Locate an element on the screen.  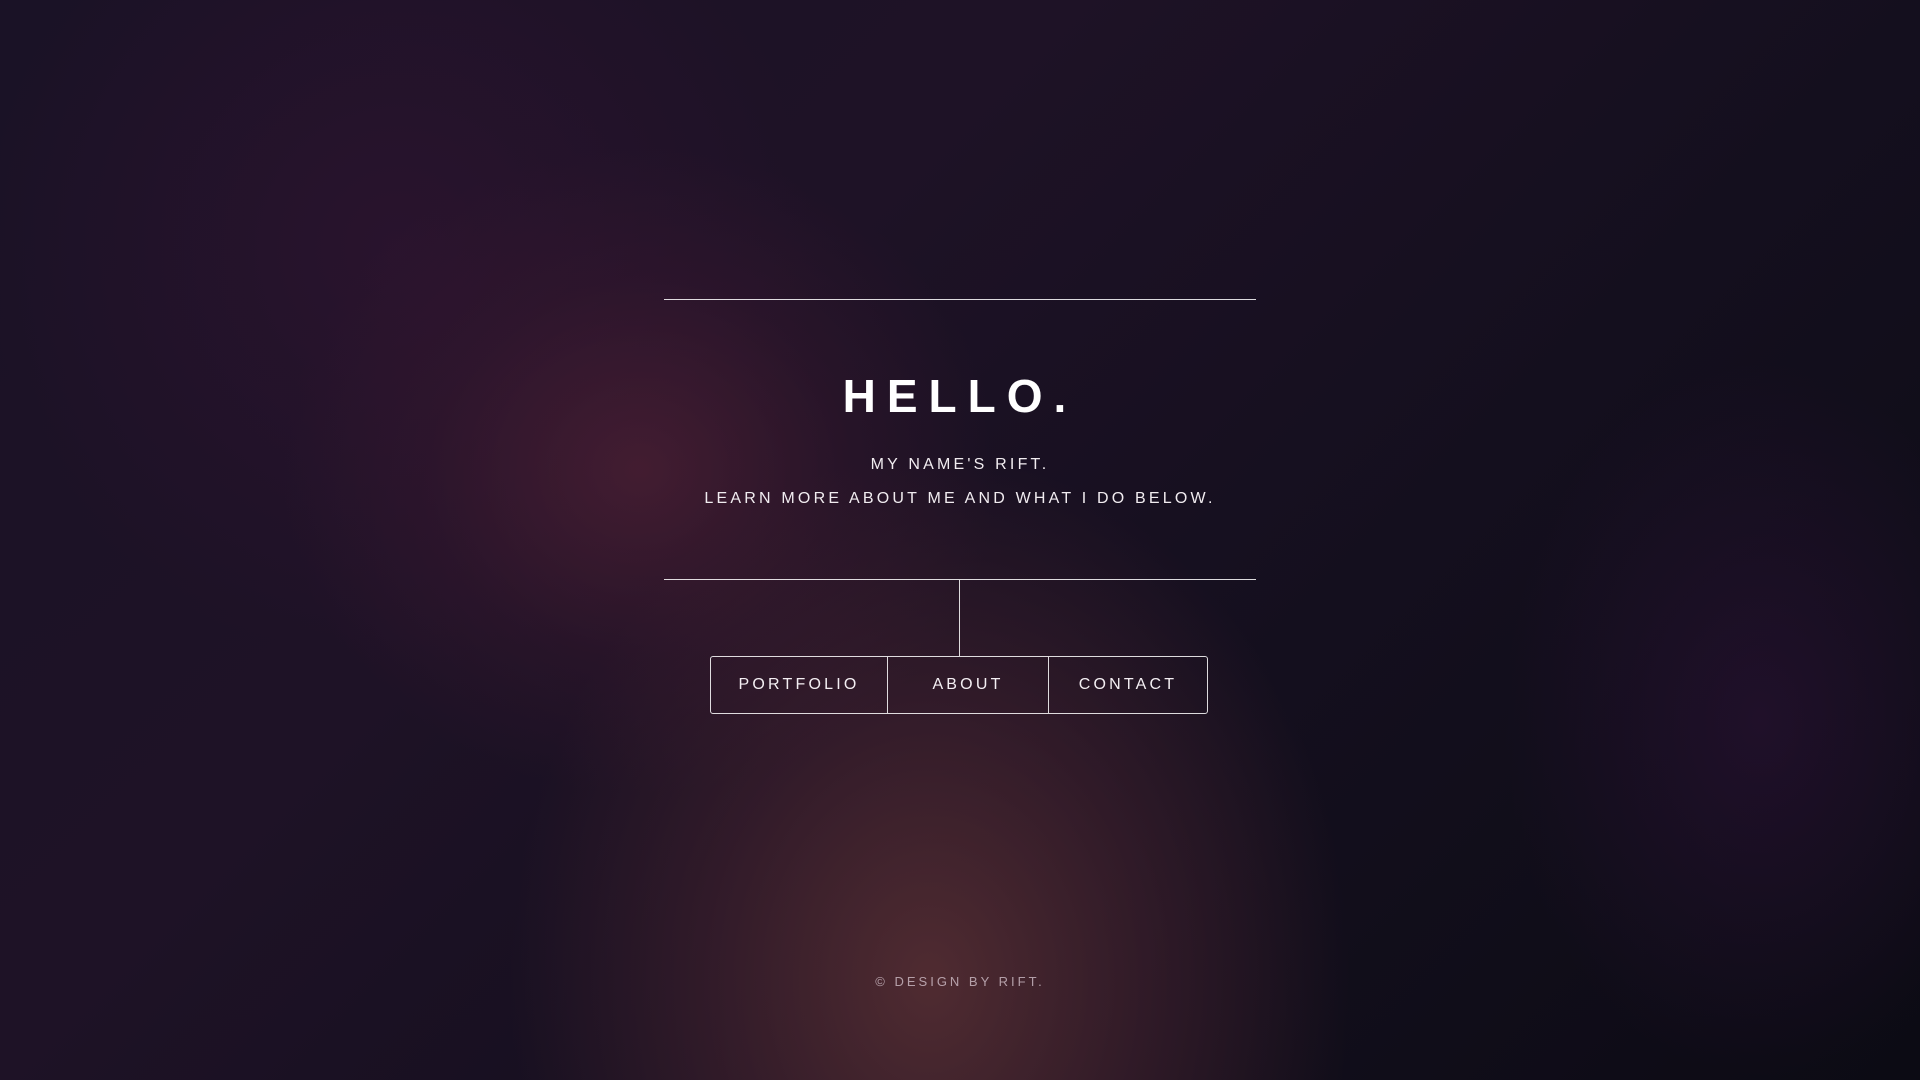
top-divider is located at coordinates (960, 299).